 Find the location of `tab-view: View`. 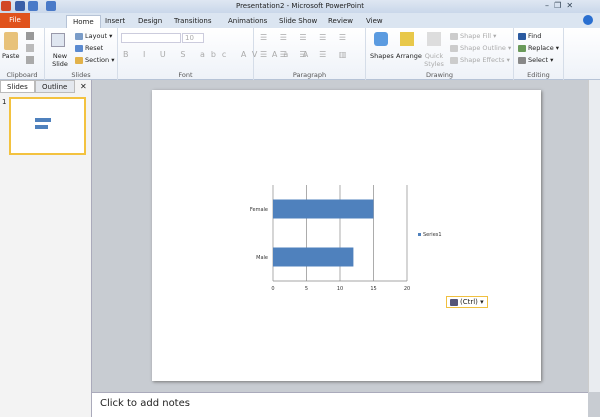

tab-view: View is located at coordinates (374, 21).